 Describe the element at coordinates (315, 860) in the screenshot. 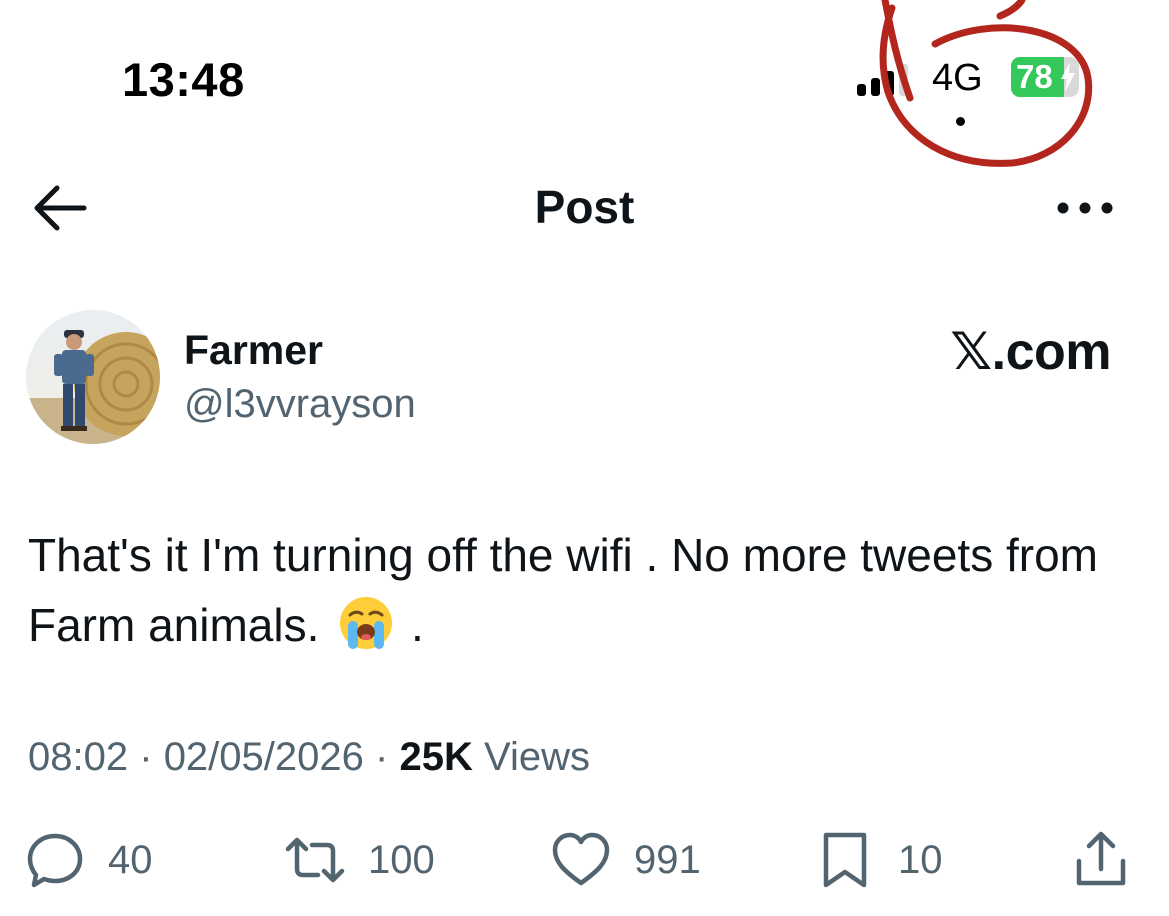

I see `repost-icon` at that location.